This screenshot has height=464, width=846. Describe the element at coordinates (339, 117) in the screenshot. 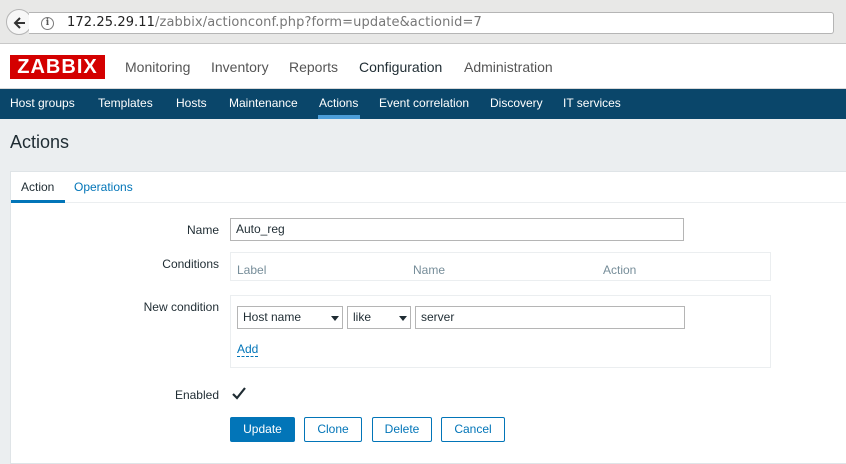

I see `active-submenu-indicator` at that location.